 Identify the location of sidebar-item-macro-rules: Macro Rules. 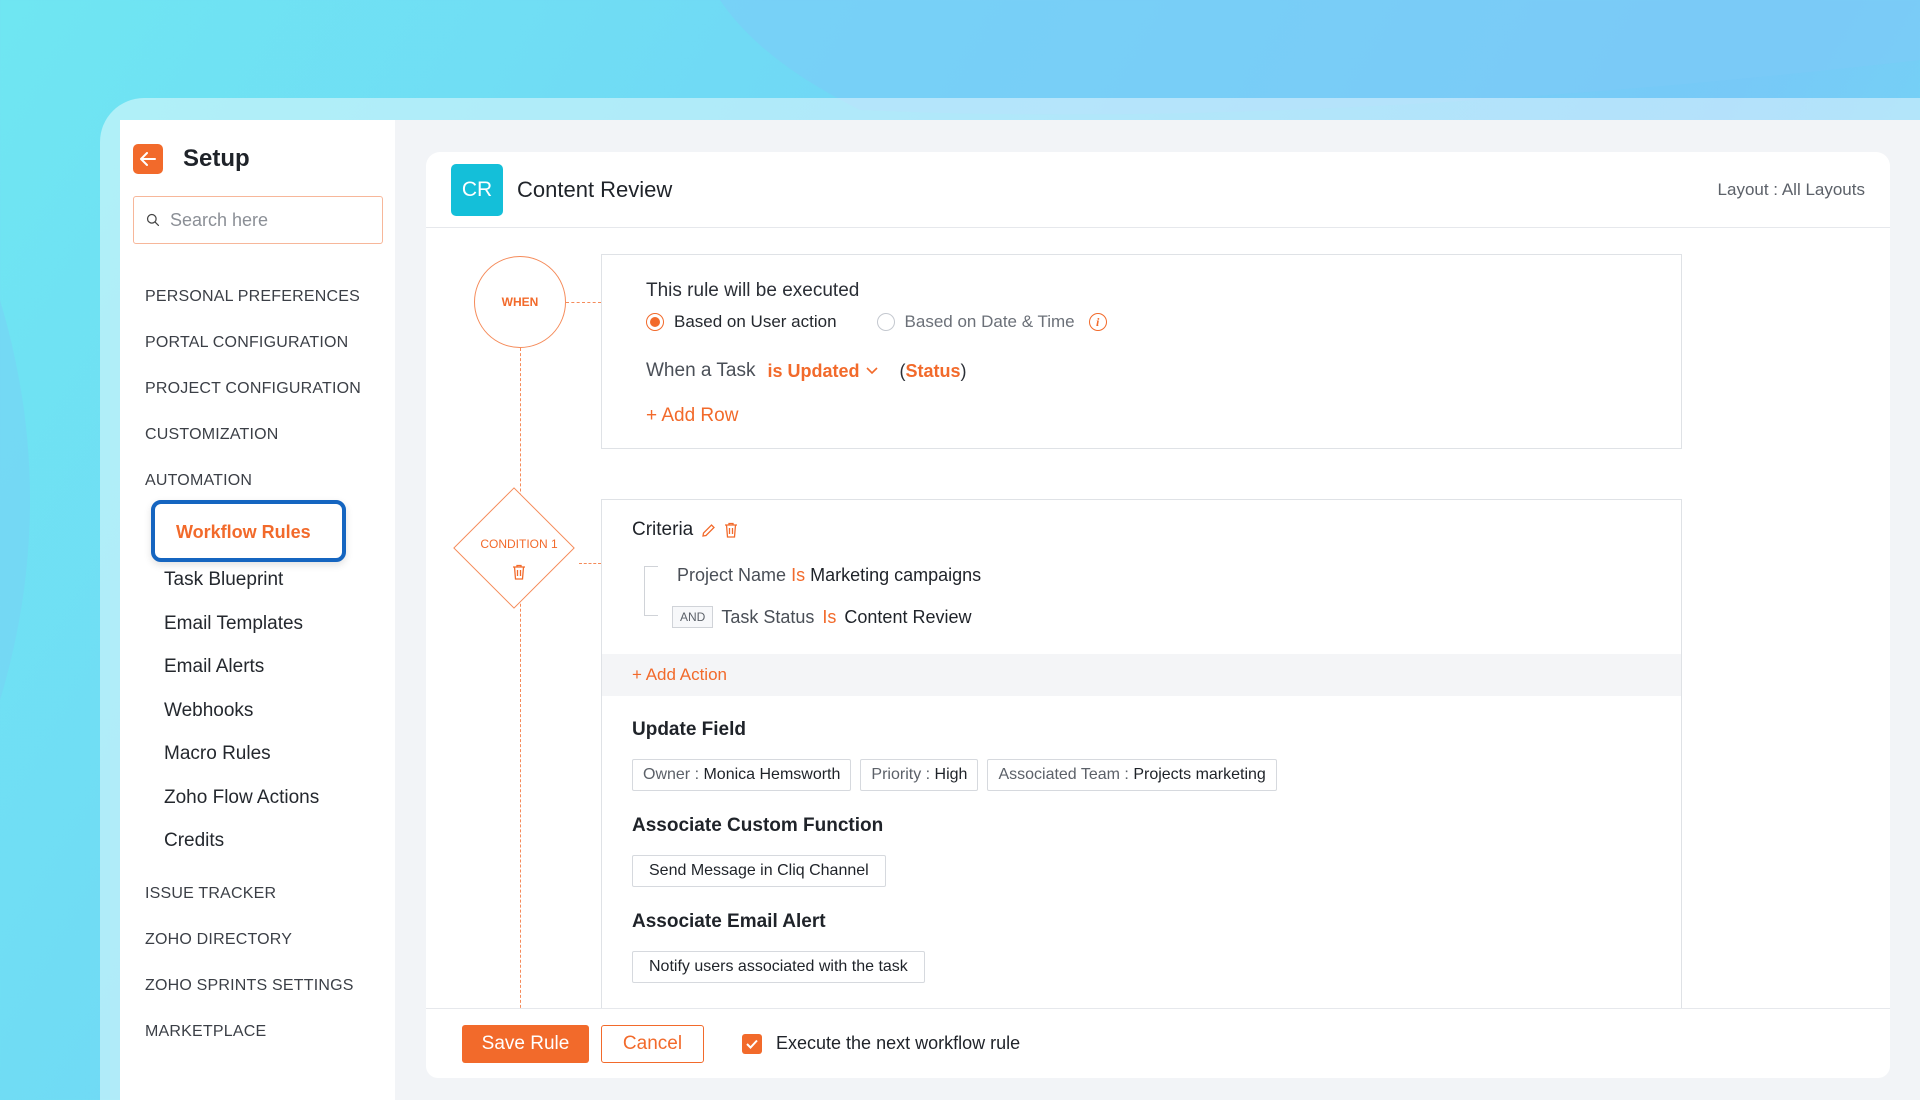
(257, 754).